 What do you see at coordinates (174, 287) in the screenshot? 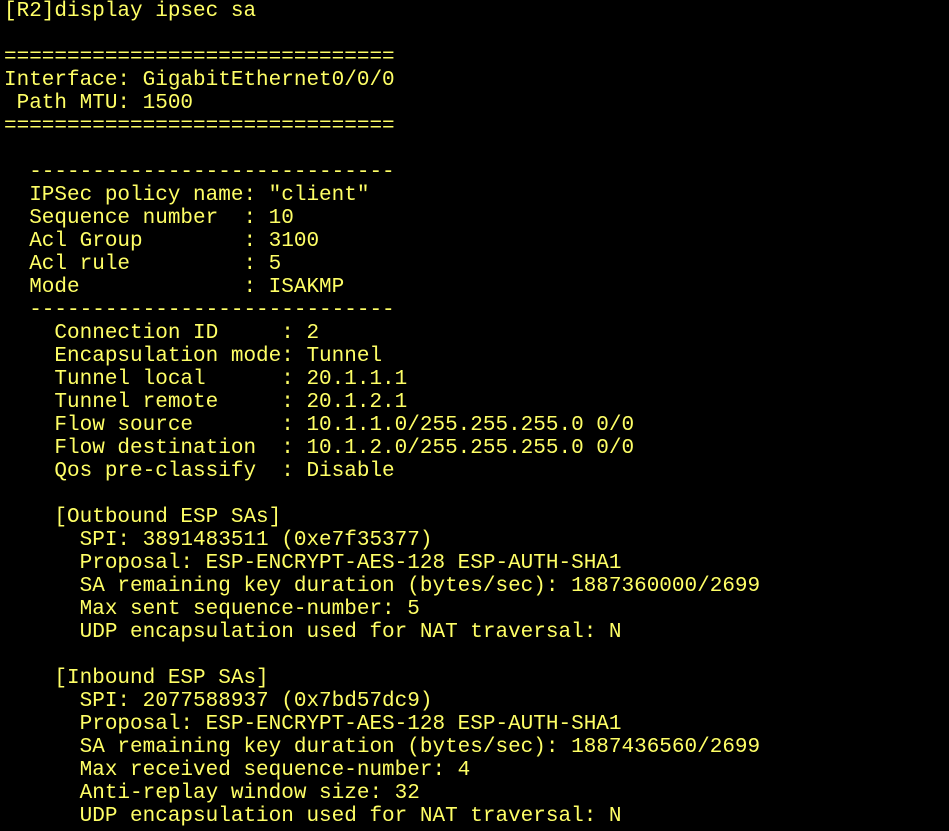
I see `mode-line: Mode : ISAKMP` at bounding box center [174, 287].